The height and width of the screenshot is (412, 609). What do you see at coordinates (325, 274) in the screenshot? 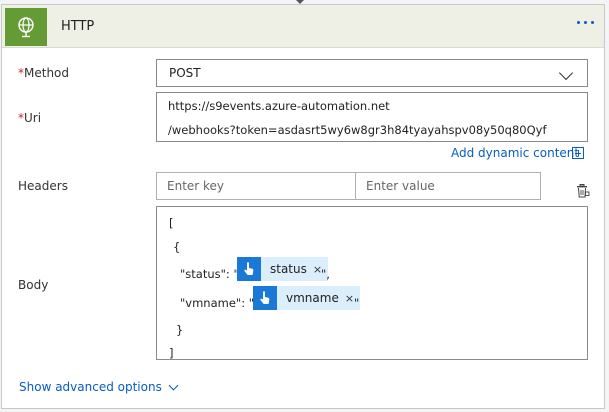
I see `body-status-suffix: ",` at bounding box center [325, 274].